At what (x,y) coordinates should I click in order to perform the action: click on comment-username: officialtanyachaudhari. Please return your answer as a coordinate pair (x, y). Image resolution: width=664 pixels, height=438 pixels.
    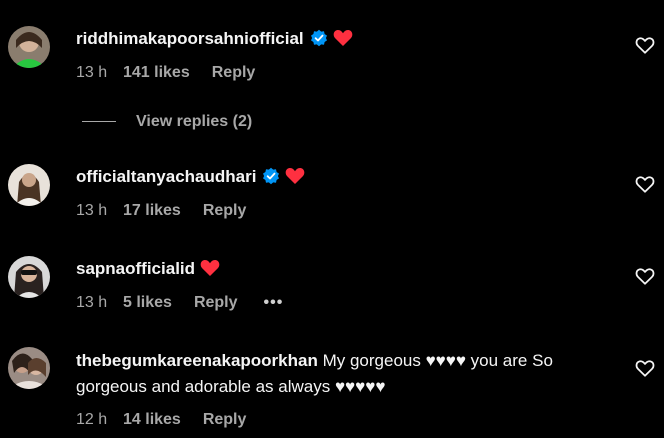
    Looking at the image, I should click on (166, 176).